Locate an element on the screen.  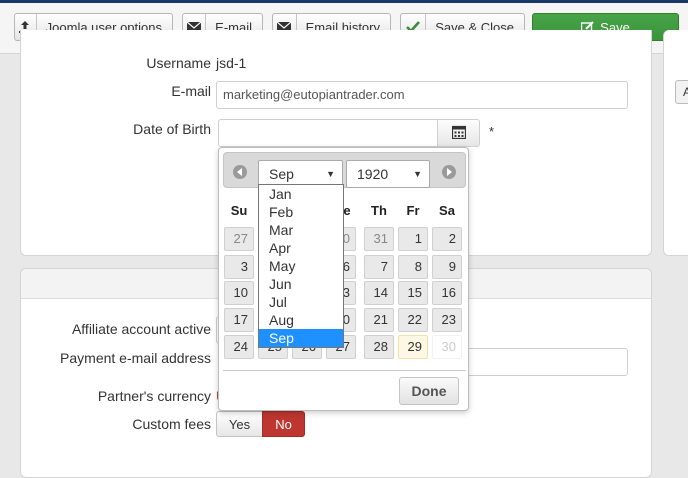
month-option: Feb is located at coordinates (301, 212).